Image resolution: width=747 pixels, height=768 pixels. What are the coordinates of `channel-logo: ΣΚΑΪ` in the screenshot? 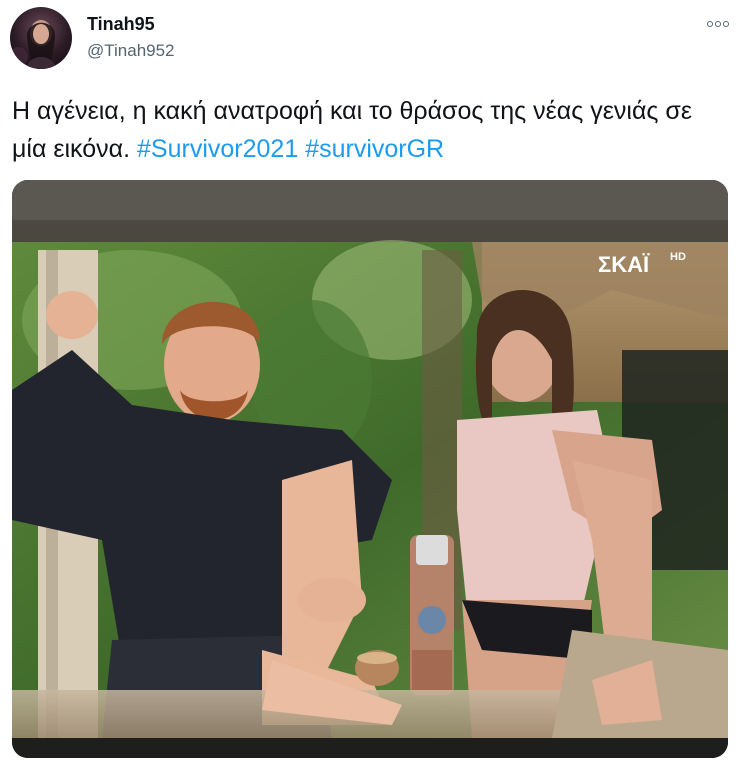 It's located at (624, 264).